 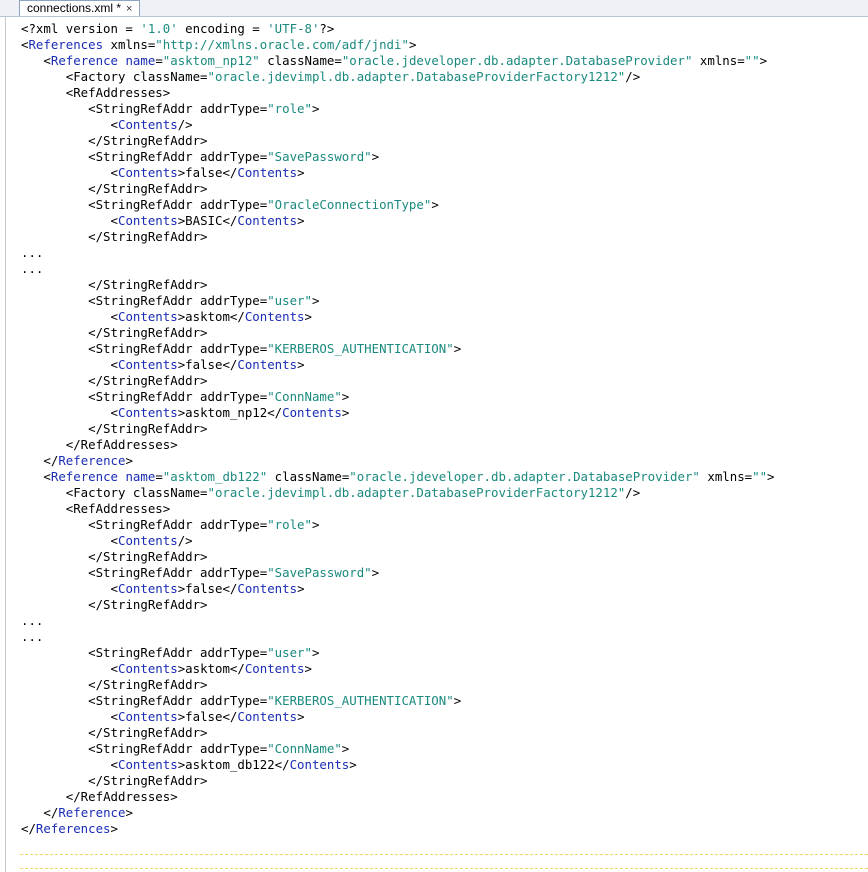 I want to click on xml-text: </, so click(x=51, y=812).